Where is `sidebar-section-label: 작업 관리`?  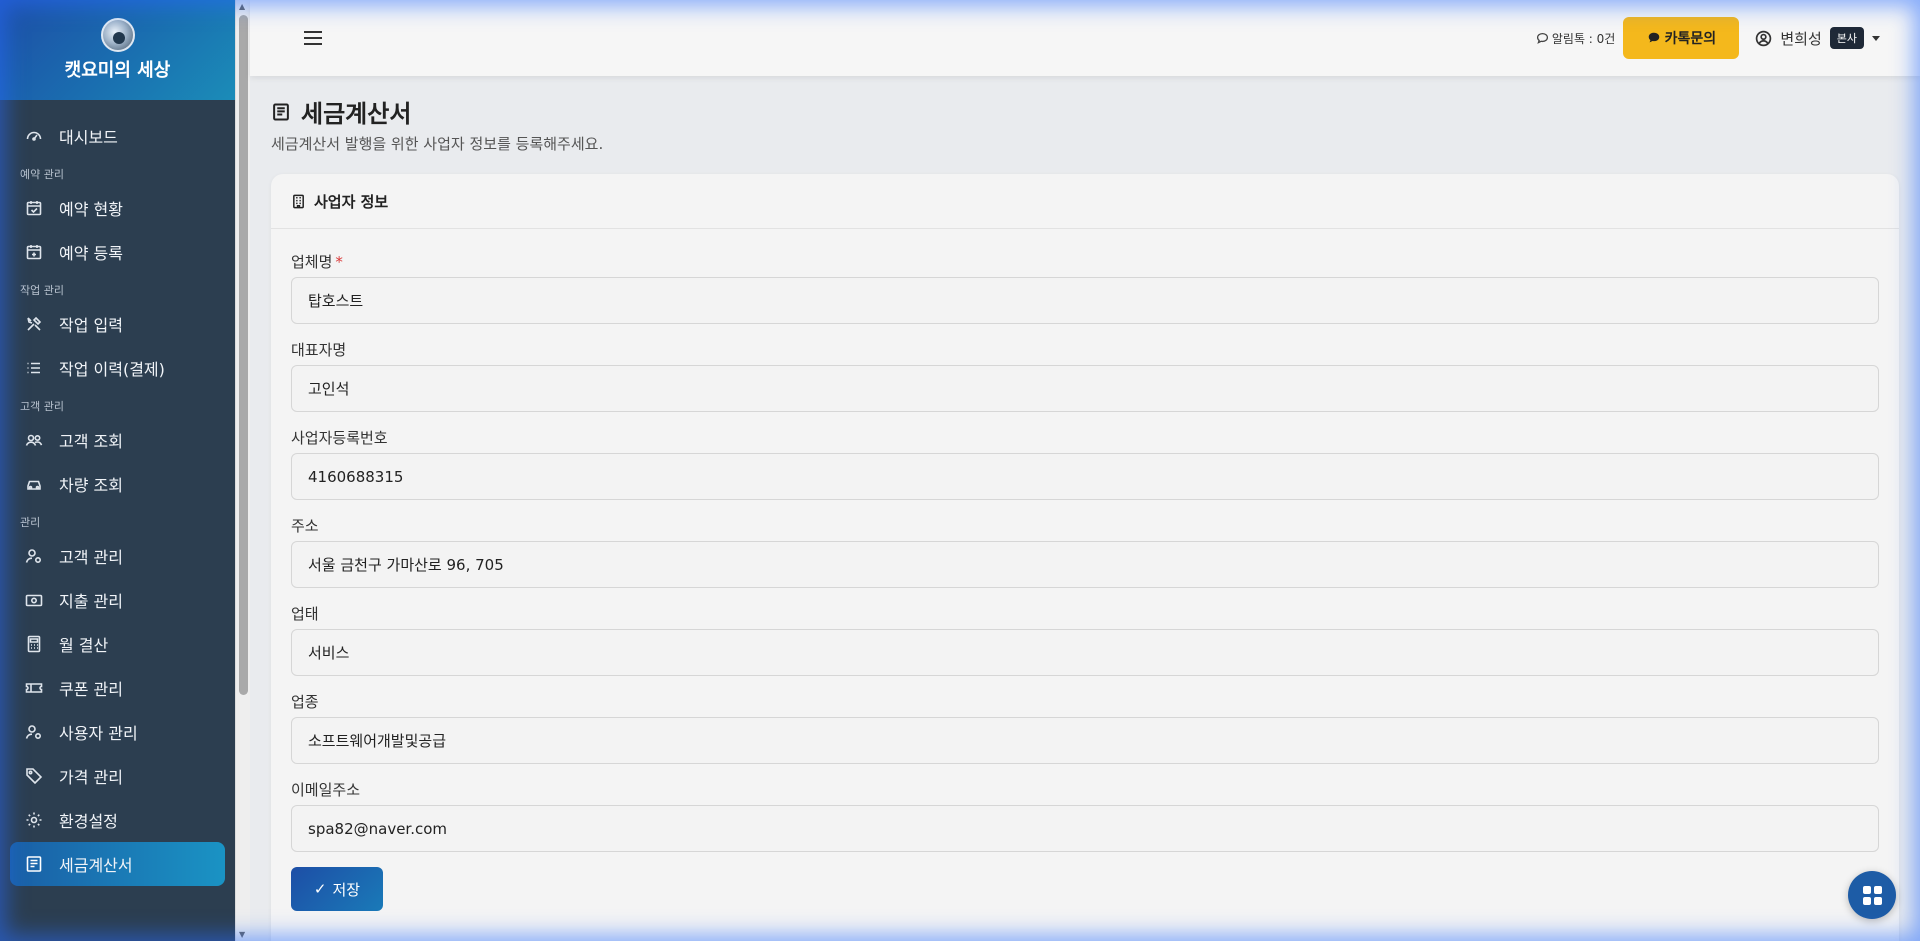
sidebar-section-label: 작업 관리 is located at coordinates (42, 290).